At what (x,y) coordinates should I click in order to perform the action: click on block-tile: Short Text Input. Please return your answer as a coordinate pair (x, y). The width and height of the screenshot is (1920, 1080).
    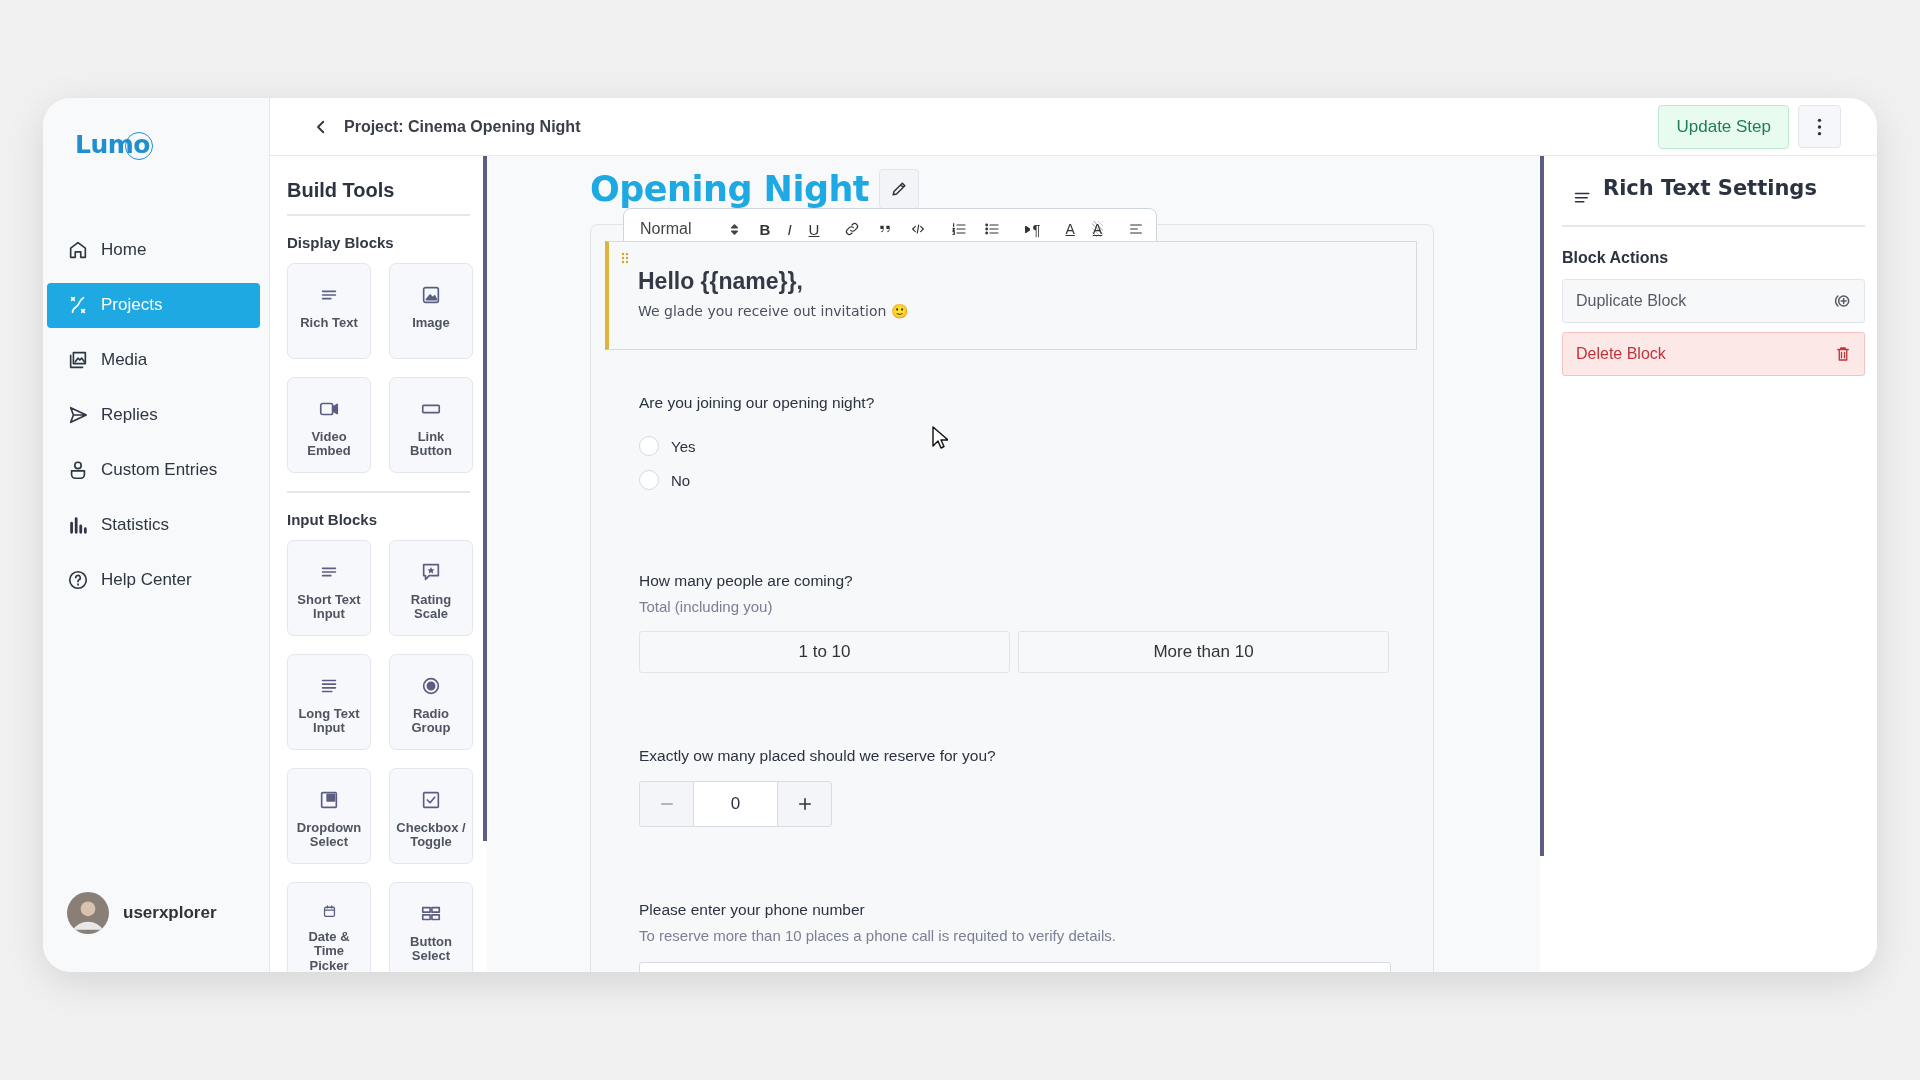
    Looking at the image, I should click on (329, 588).